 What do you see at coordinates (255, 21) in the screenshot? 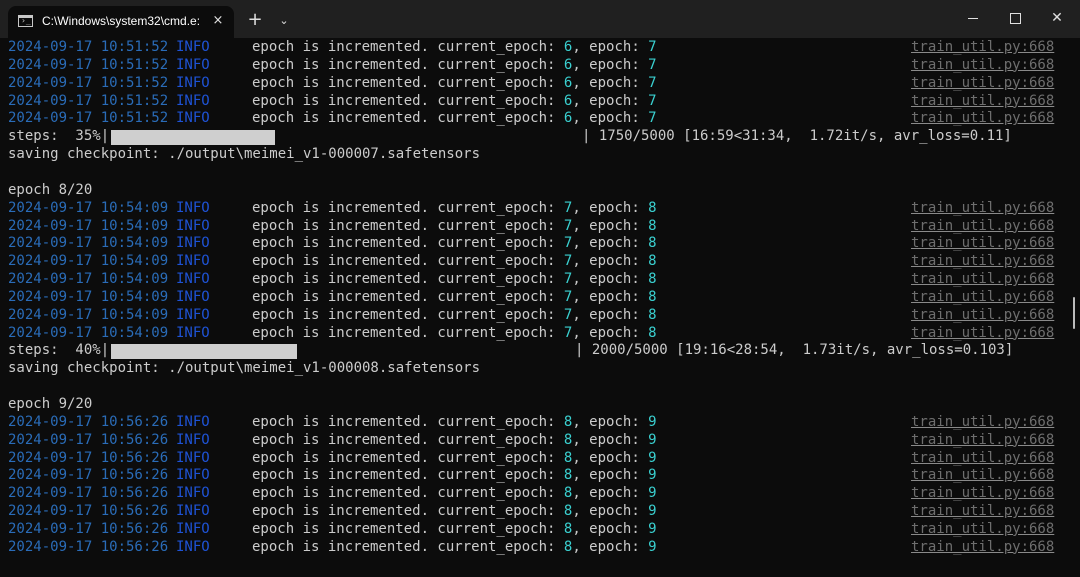
I see `new-tab-button: +` at bounding box center [255, 21].